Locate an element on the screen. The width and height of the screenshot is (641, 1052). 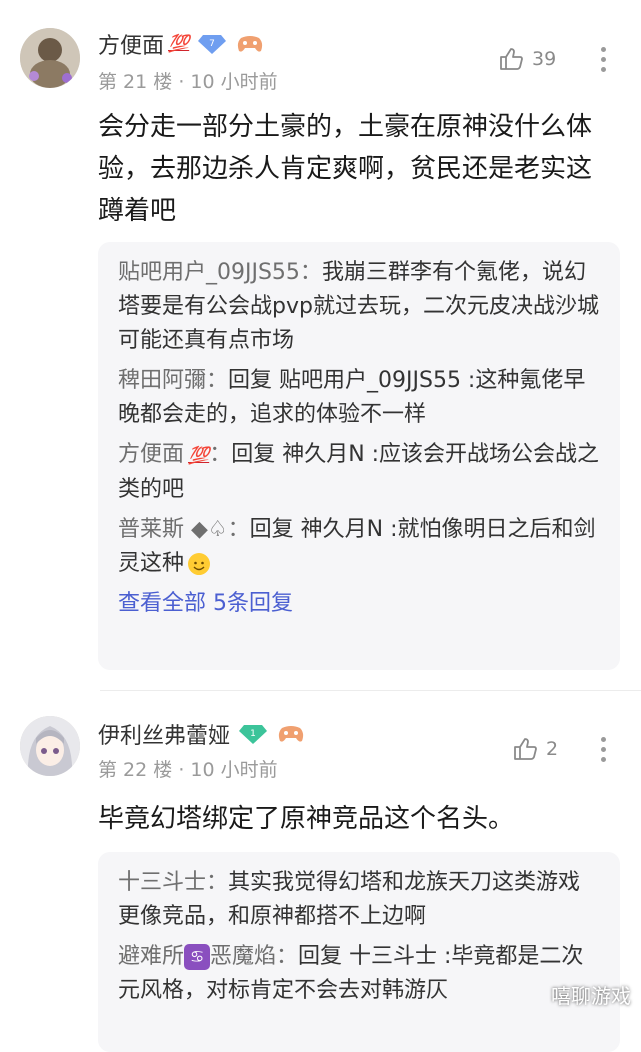
reply-item: 方便面 💯：回复 神久月N :应该会开战场公会战之类的吧 is located at coordinates (359, 472).